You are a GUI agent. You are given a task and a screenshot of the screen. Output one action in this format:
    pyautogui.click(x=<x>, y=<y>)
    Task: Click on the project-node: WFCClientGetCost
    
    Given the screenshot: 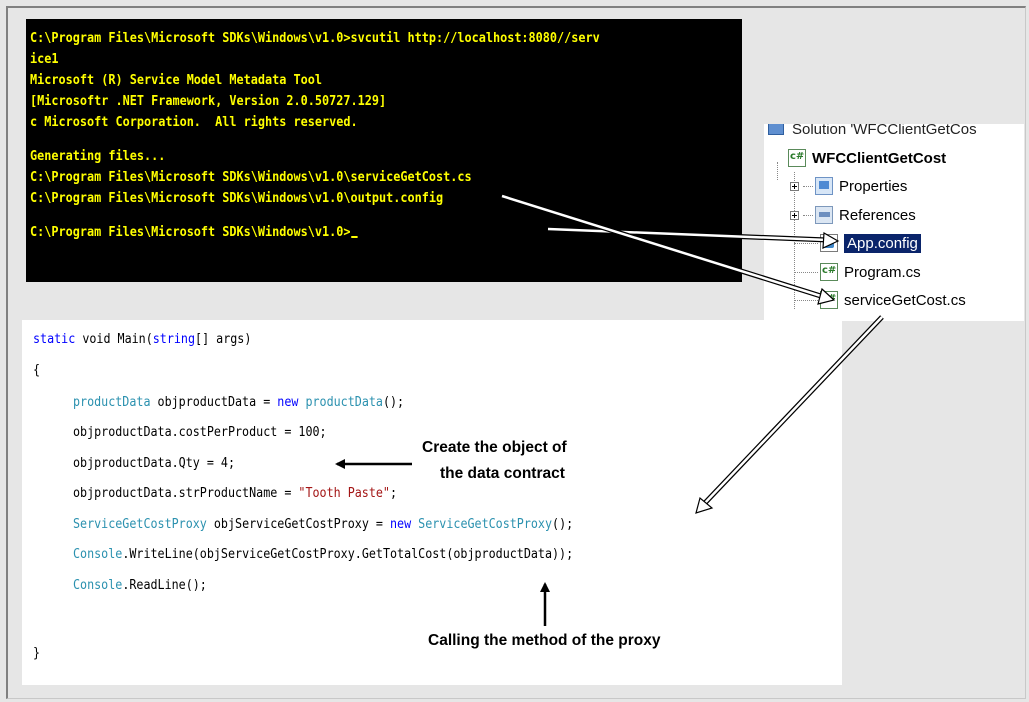 What is the action you would take?
    pyautogui.click(x=859, y=158)
    